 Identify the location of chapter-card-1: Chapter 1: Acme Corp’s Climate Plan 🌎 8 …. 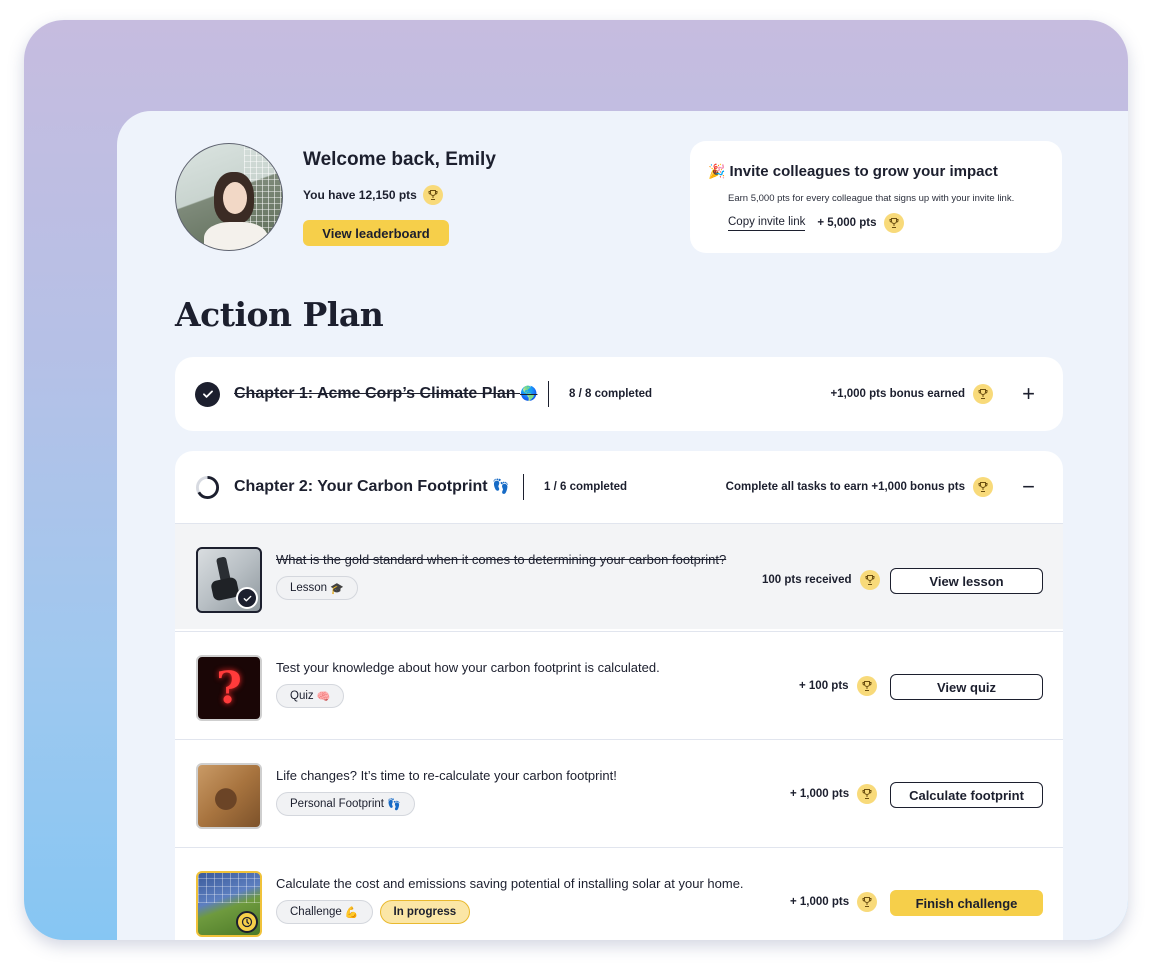
(619, 394).